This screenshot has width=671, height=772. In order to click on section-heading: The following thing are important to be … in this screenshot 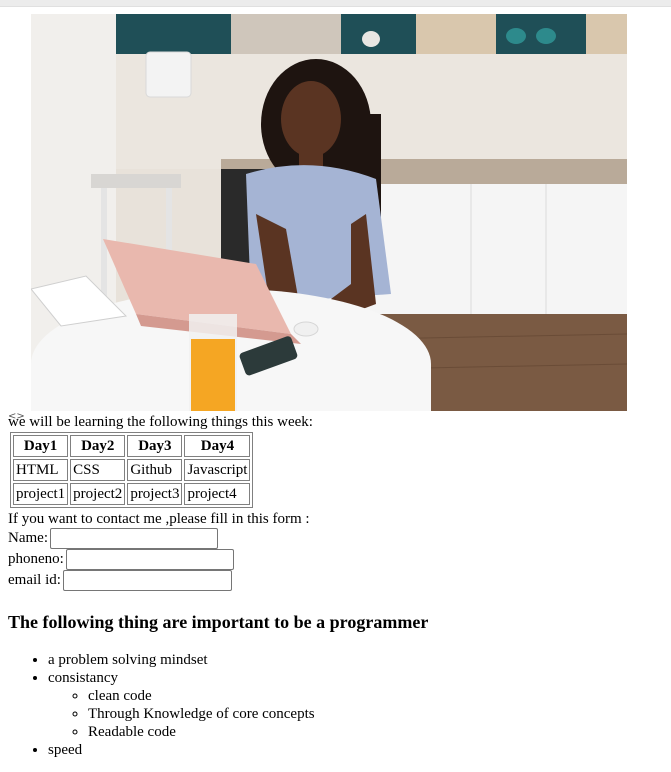, I will do `click(218, 622)`.